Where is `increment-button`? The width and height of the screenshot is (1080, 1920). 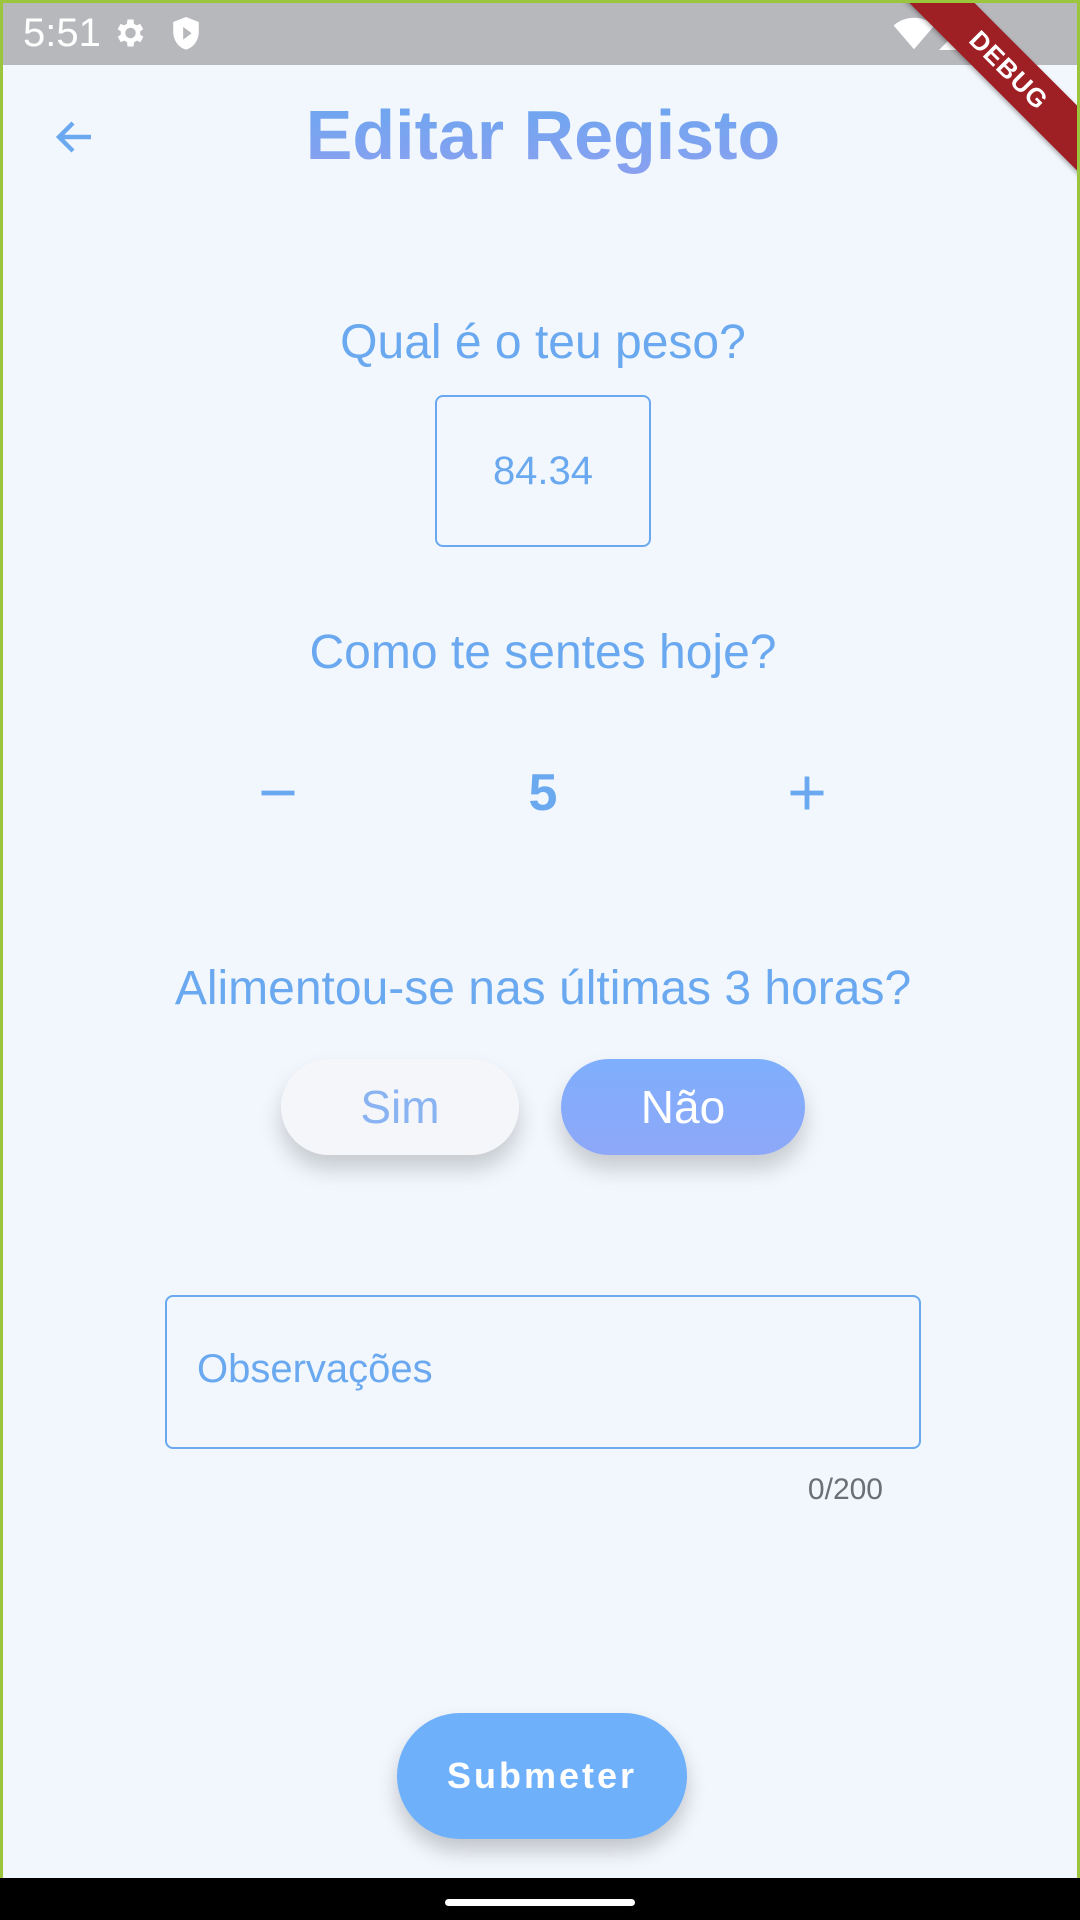
increment-button is located at coordinates (807, 795).